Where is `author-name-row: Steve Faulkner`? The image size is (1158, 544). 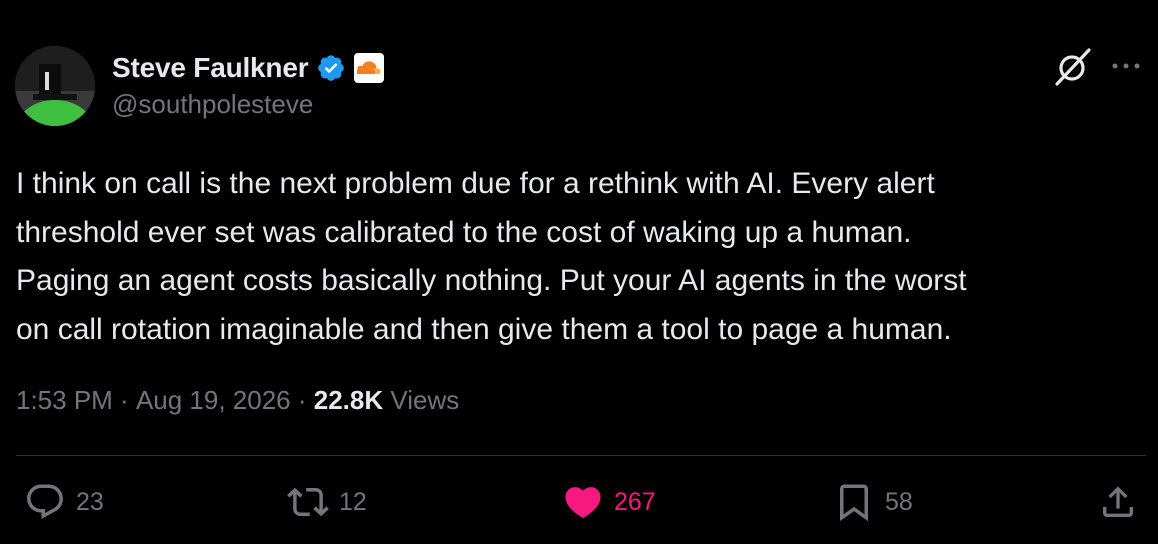 author-name-row: Steve Faulkner is located at coordinates (248, 68).